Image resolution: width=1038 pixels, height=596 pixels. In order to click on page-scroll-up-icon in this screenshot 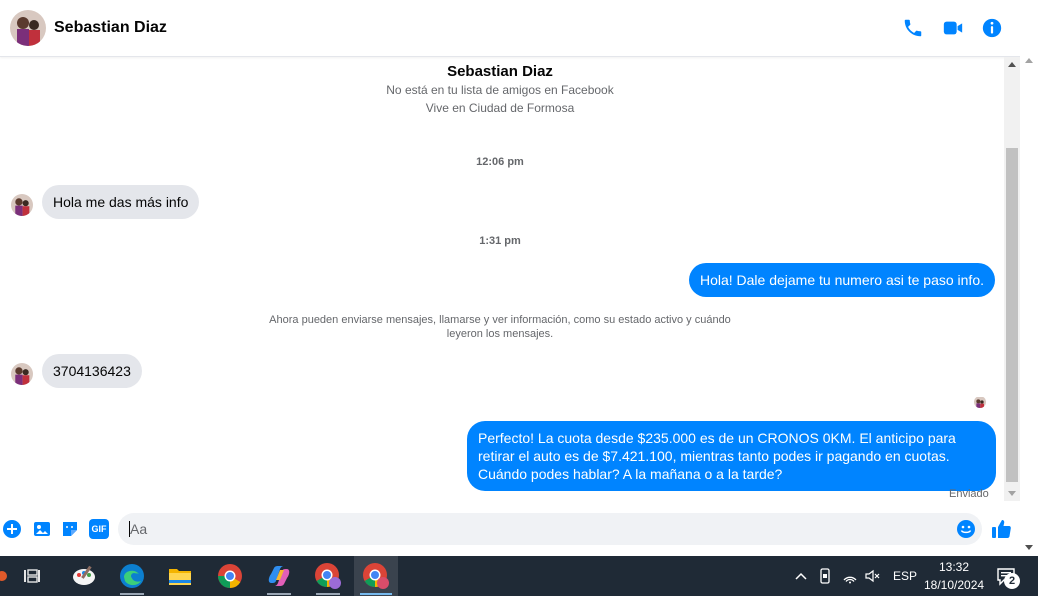, I will do `click(1029, 60)`.